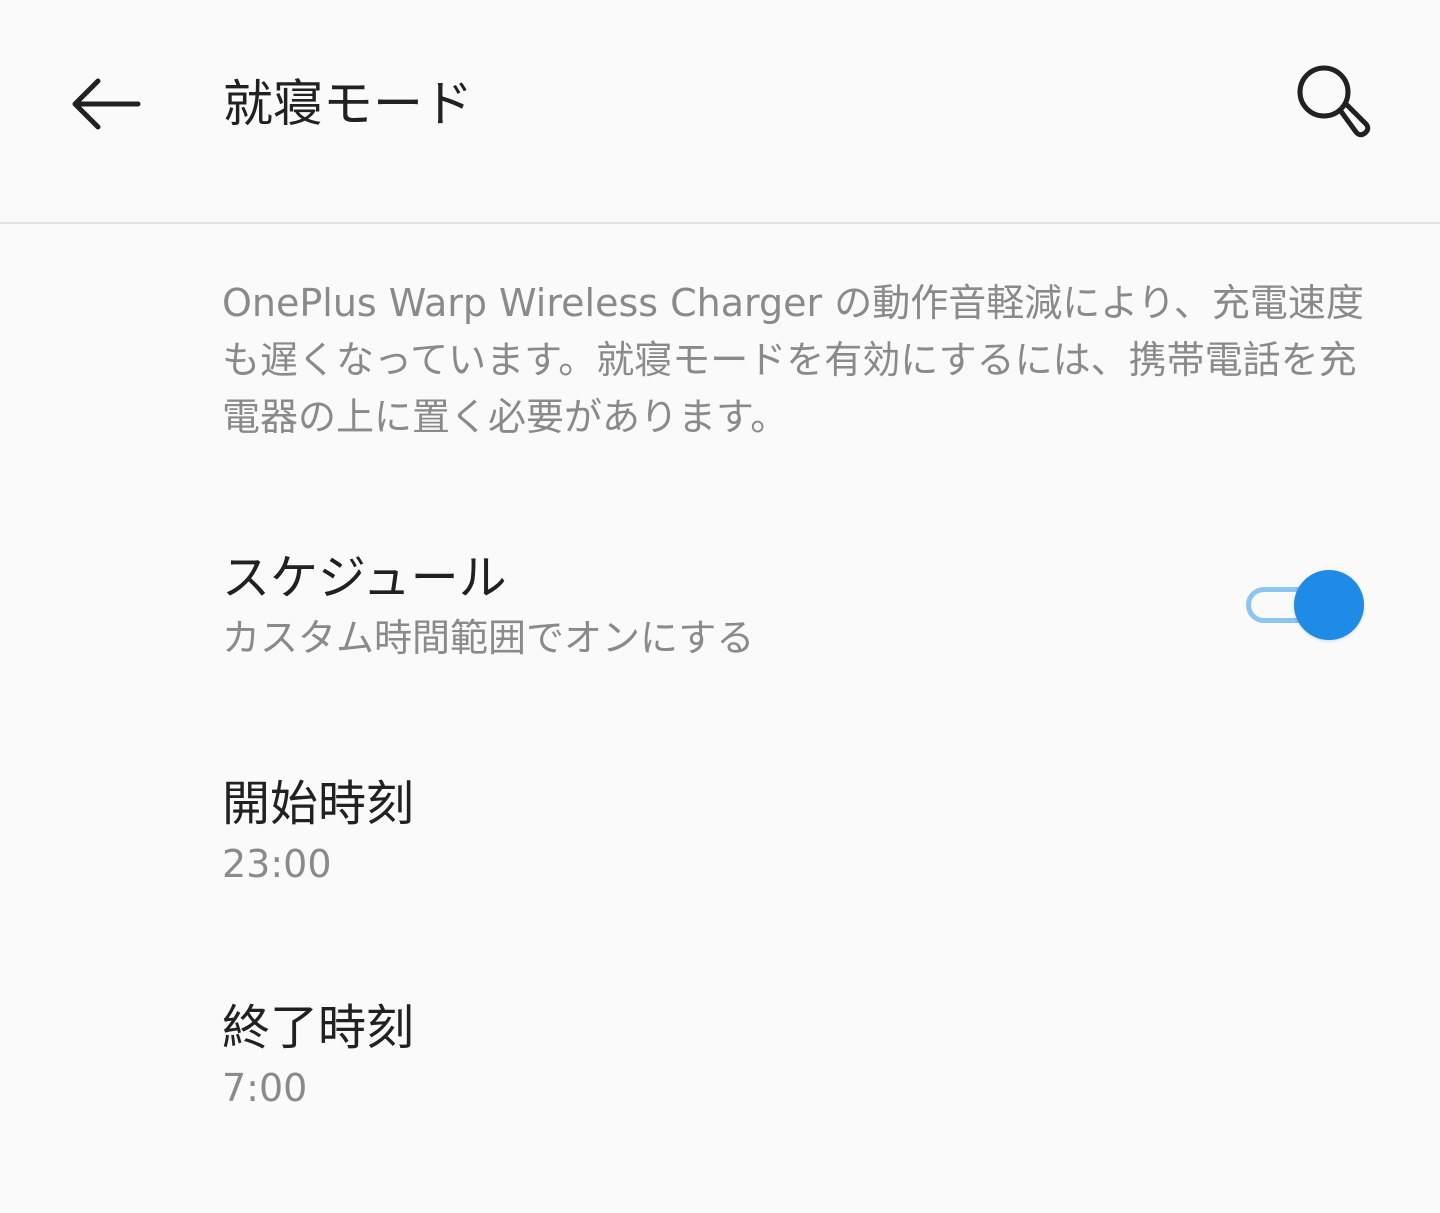  I want to click on schedule-toggle, so click(1305, 605).